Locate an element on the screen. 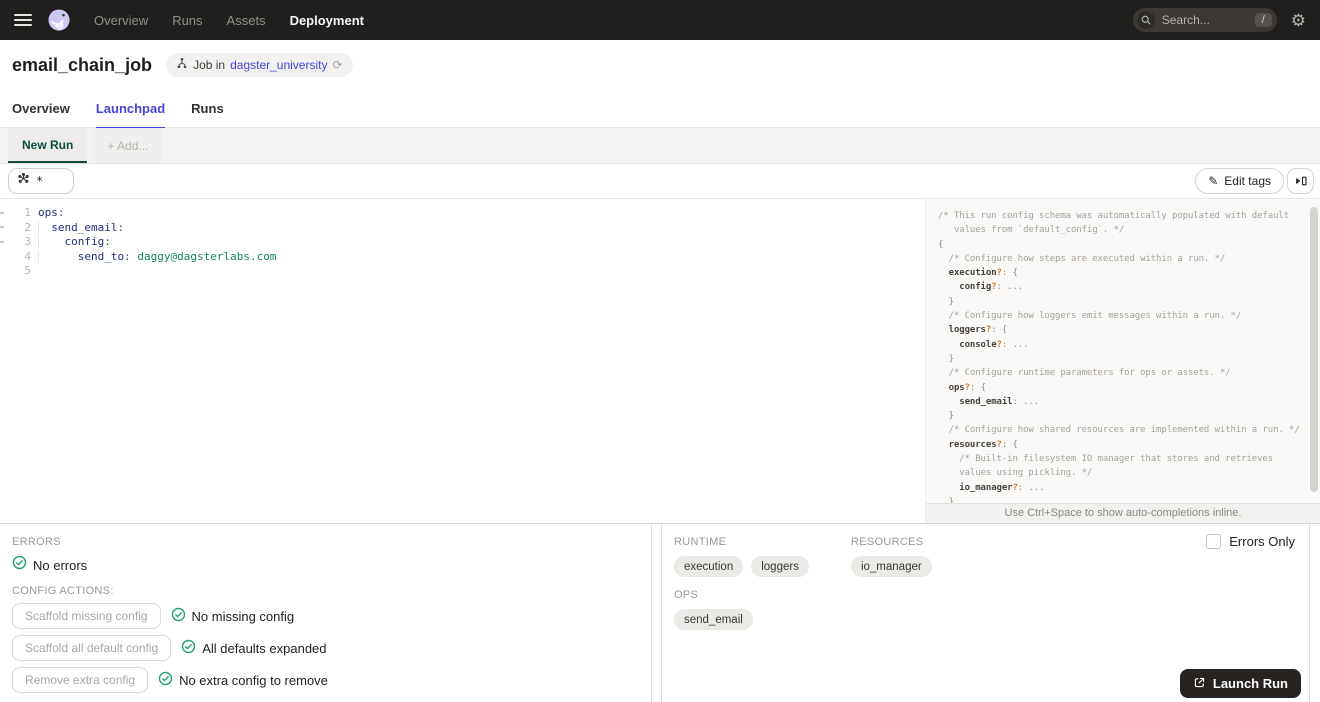  job-badge-prefix: Job in is located at coordinates (209, 65).